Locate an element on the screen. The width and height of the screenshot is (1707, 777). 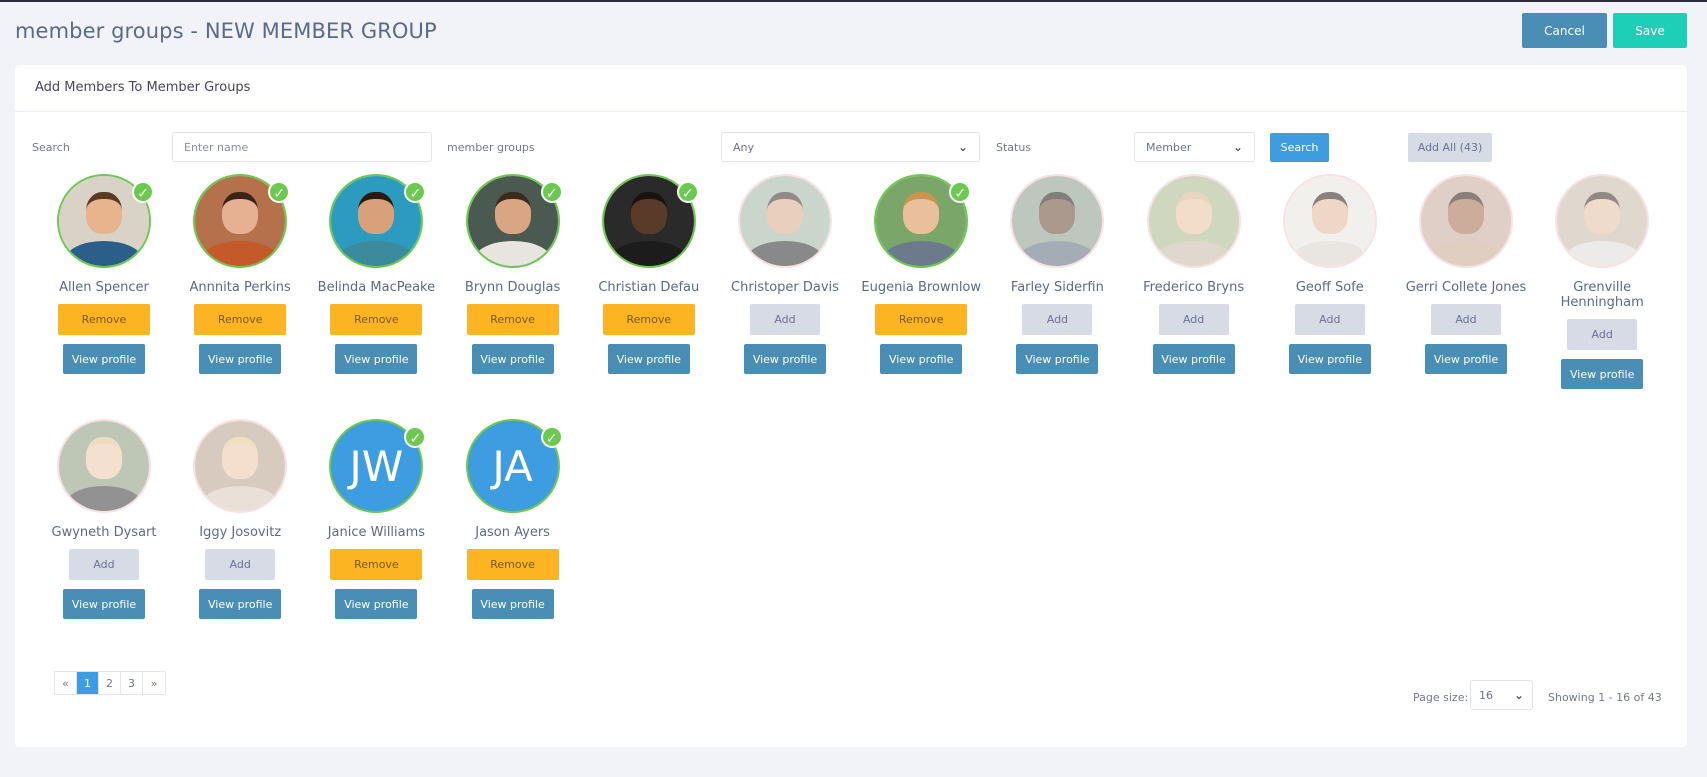
member-card: ✓ Belinda MacPeake Remove View profile is located at coordinates (376, 274).